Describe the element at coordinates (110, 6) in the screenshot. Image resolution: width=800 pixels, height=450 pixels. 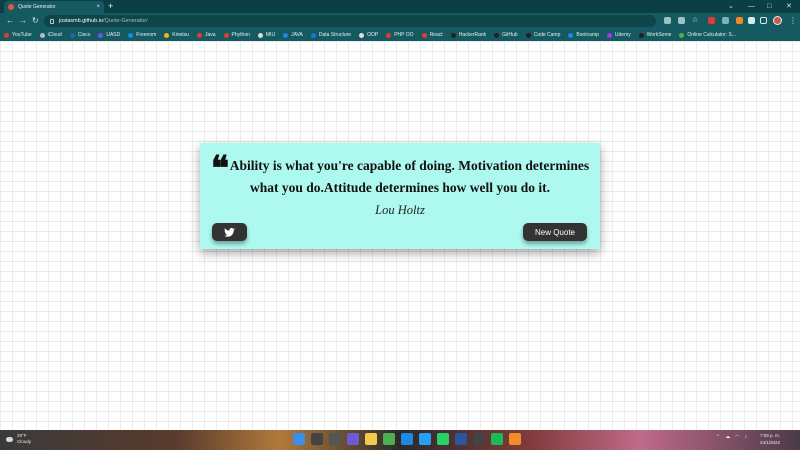
I see `new-tab-button: +` at that location.